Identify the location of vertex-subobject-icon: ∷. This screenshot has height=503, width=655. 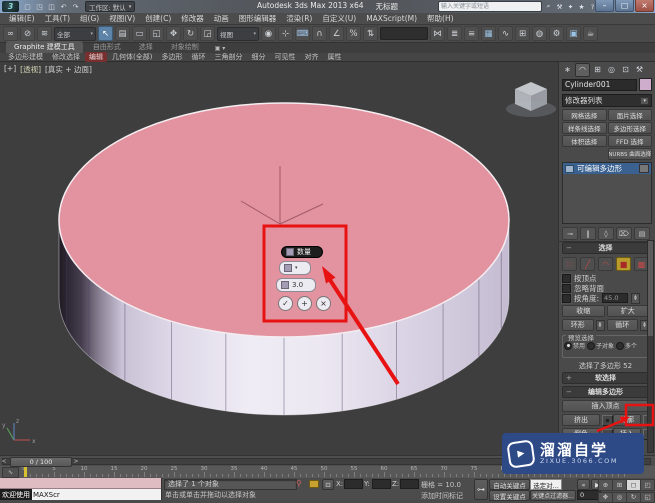
(569, 264).